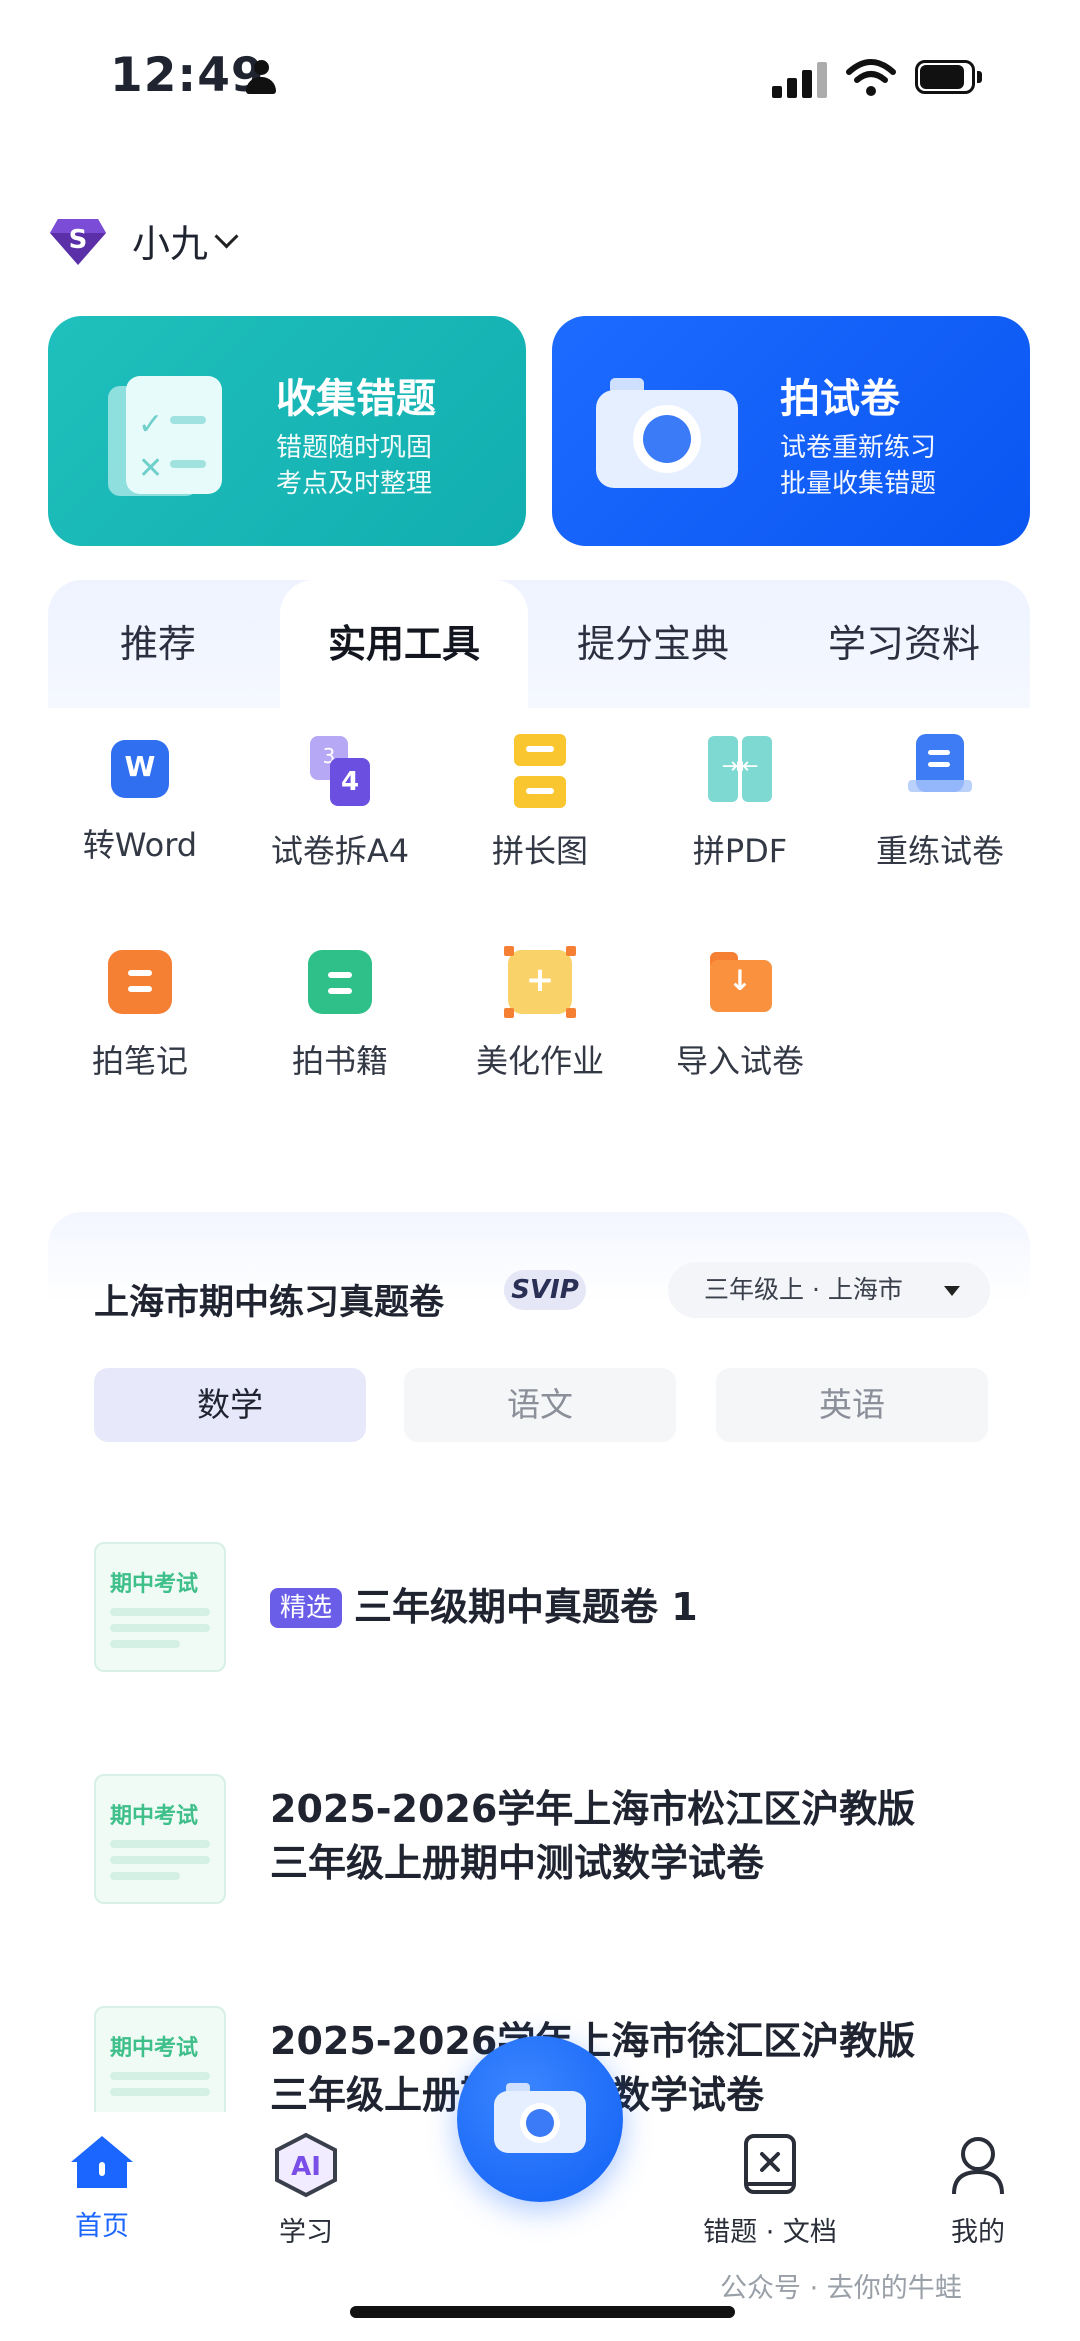 The image size is (1080, 2341). I want to click on notebook-icon, so click(140, 982).